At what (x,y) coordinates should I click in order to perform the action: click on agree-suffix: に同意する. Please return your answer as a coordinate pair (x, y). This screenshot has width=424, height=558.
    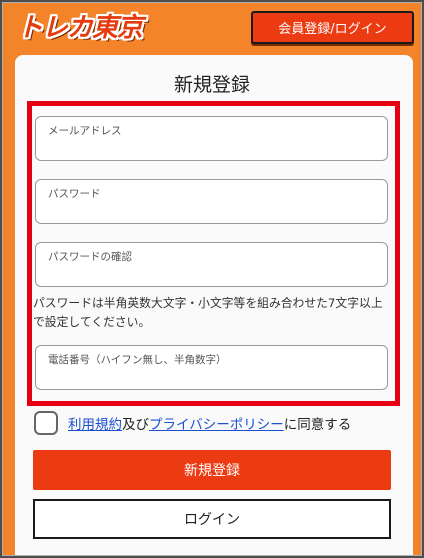
    Looking at the image, I should click on (317, 425).